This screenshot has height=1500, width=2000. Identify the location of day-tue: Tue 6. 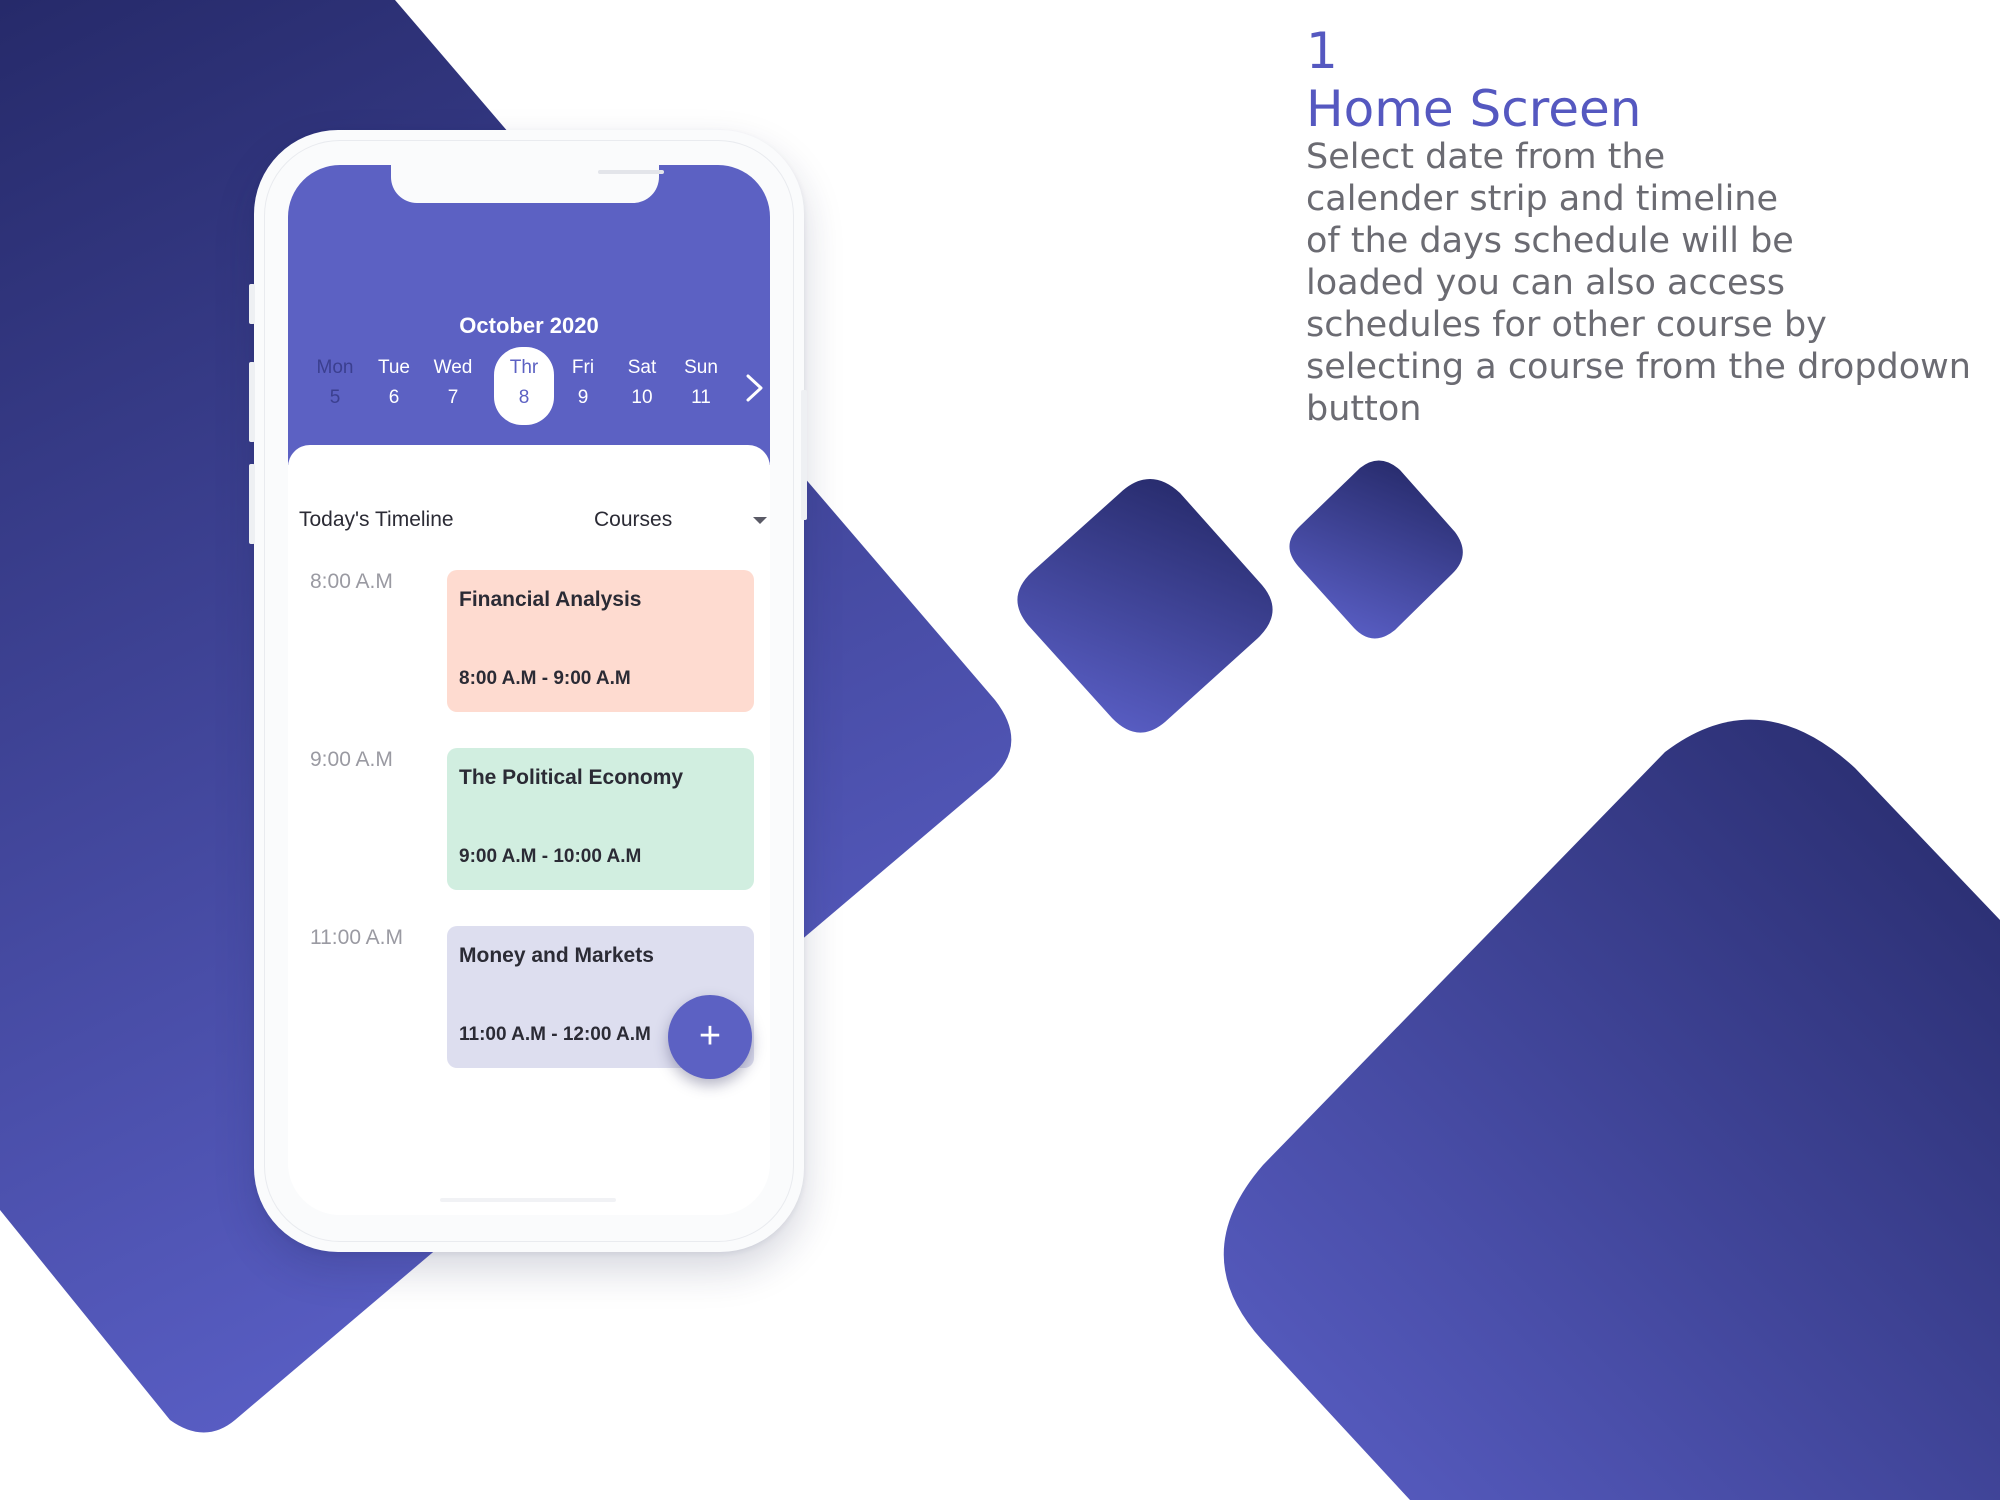
(394, 378).